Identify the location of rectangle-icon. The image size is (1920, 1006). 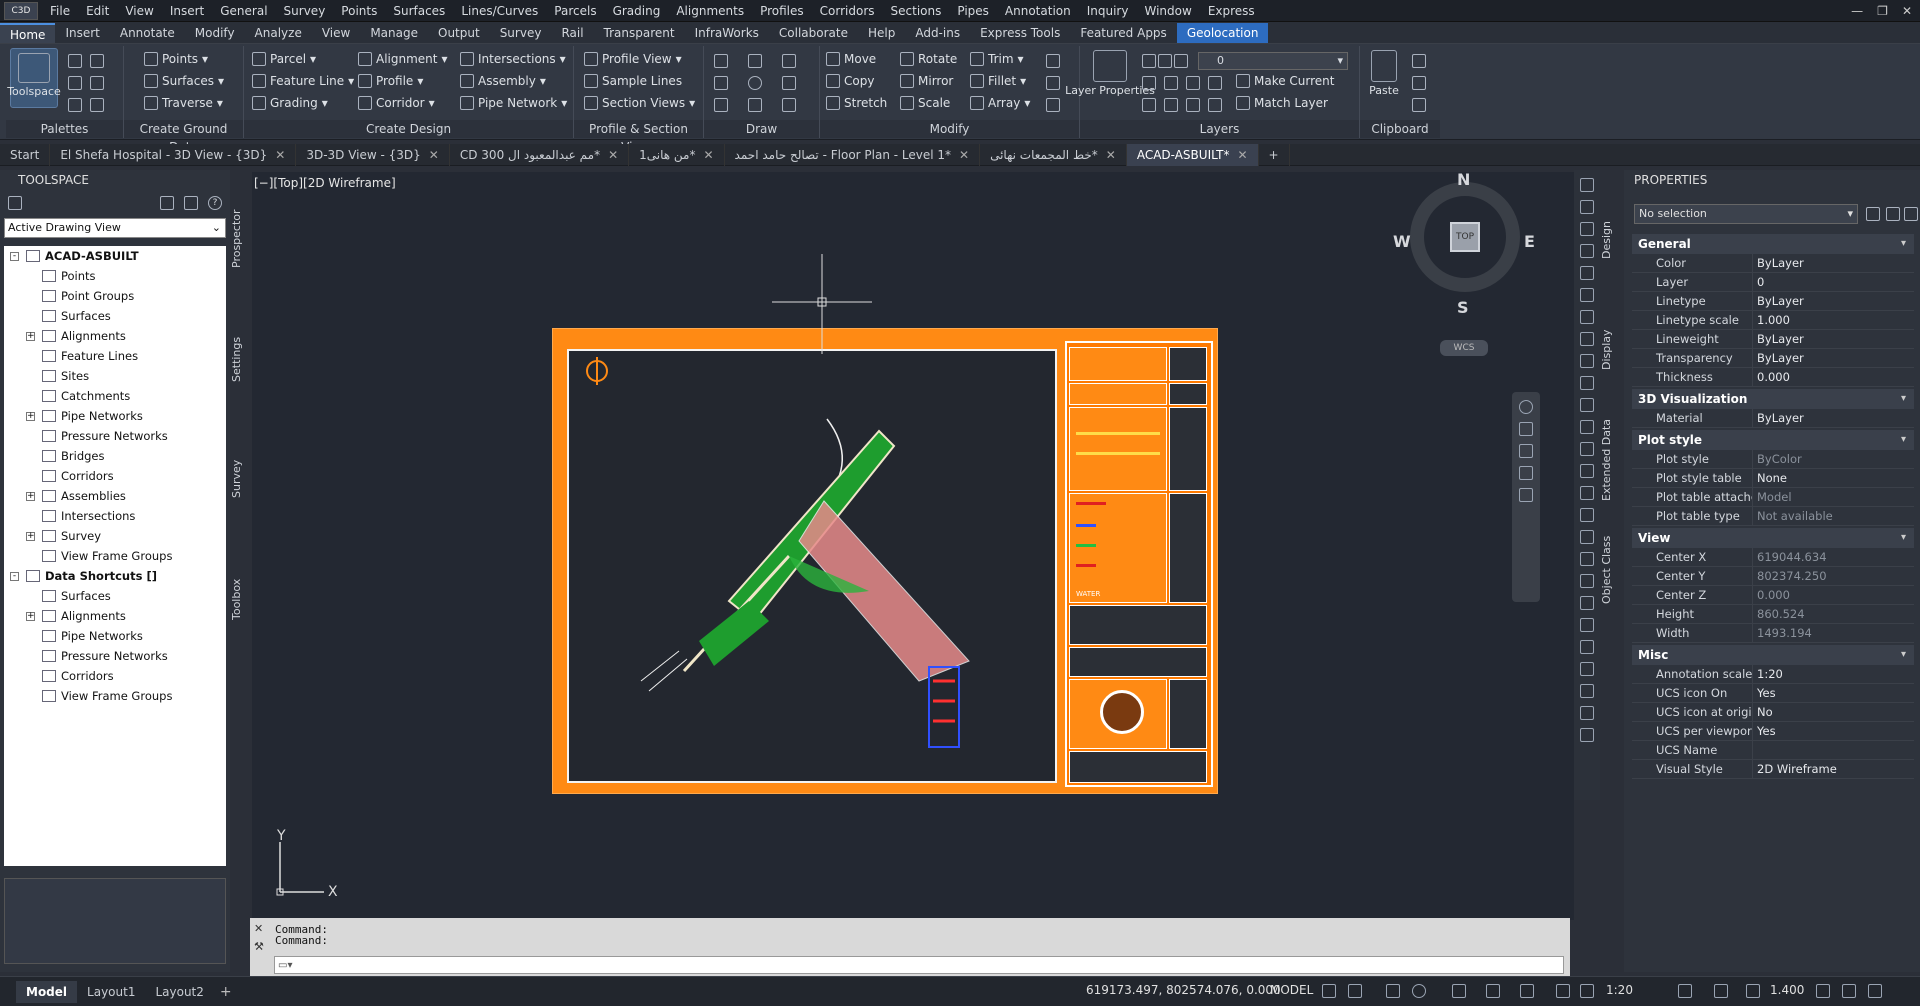
(789, 83).